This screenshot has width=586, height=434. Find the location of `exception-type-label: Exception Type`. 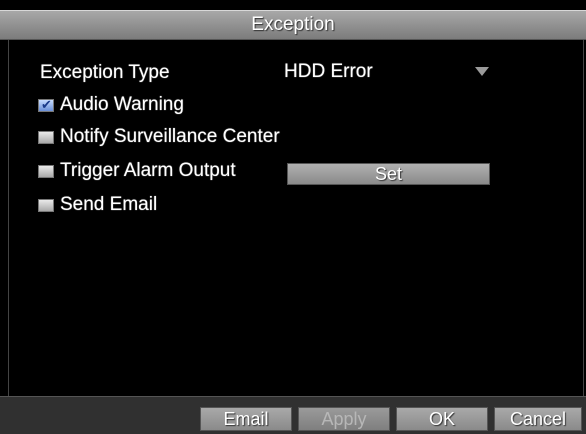

exception-type-label: Exception Type is located at coordinates (105, 72).